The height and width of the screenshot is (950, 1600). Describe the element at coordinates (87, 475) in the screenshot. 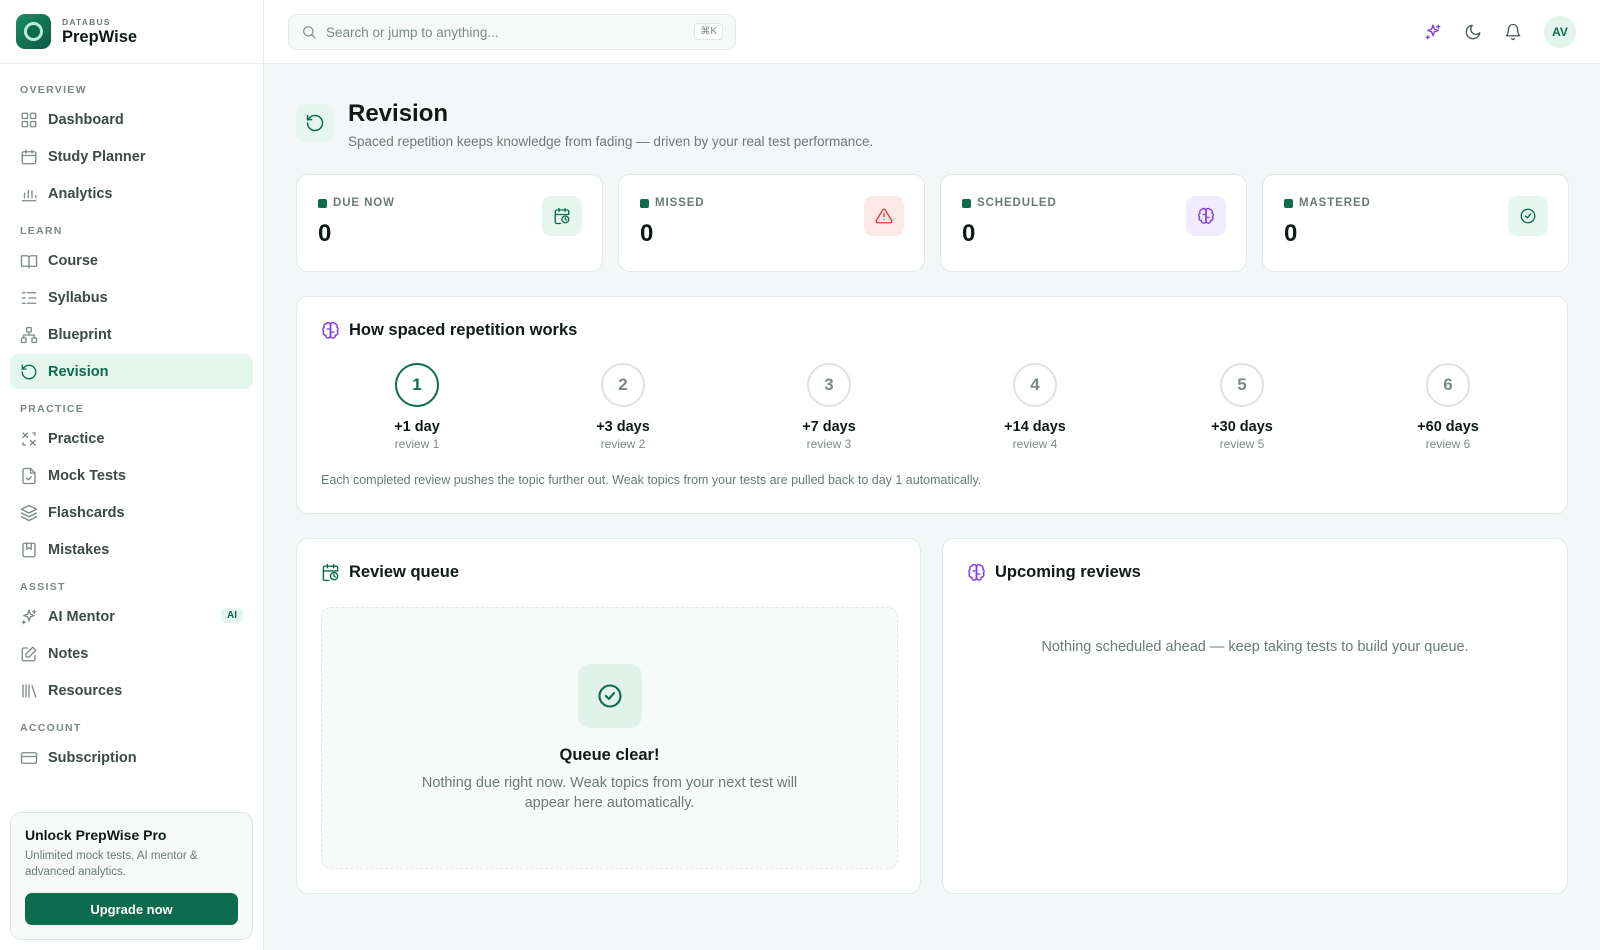

I see `sidebar-item-label: Mock Tests` at that location.